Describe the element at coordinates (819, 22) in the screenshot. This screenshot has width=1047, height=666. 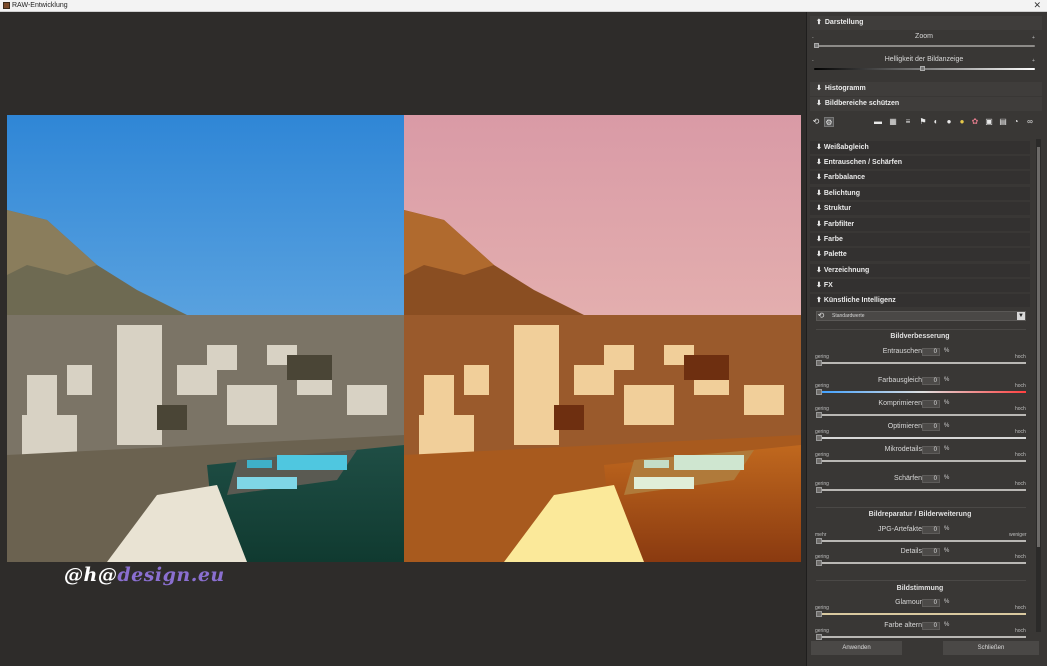
I see `chevron-up-icon: ⬆` at that location.